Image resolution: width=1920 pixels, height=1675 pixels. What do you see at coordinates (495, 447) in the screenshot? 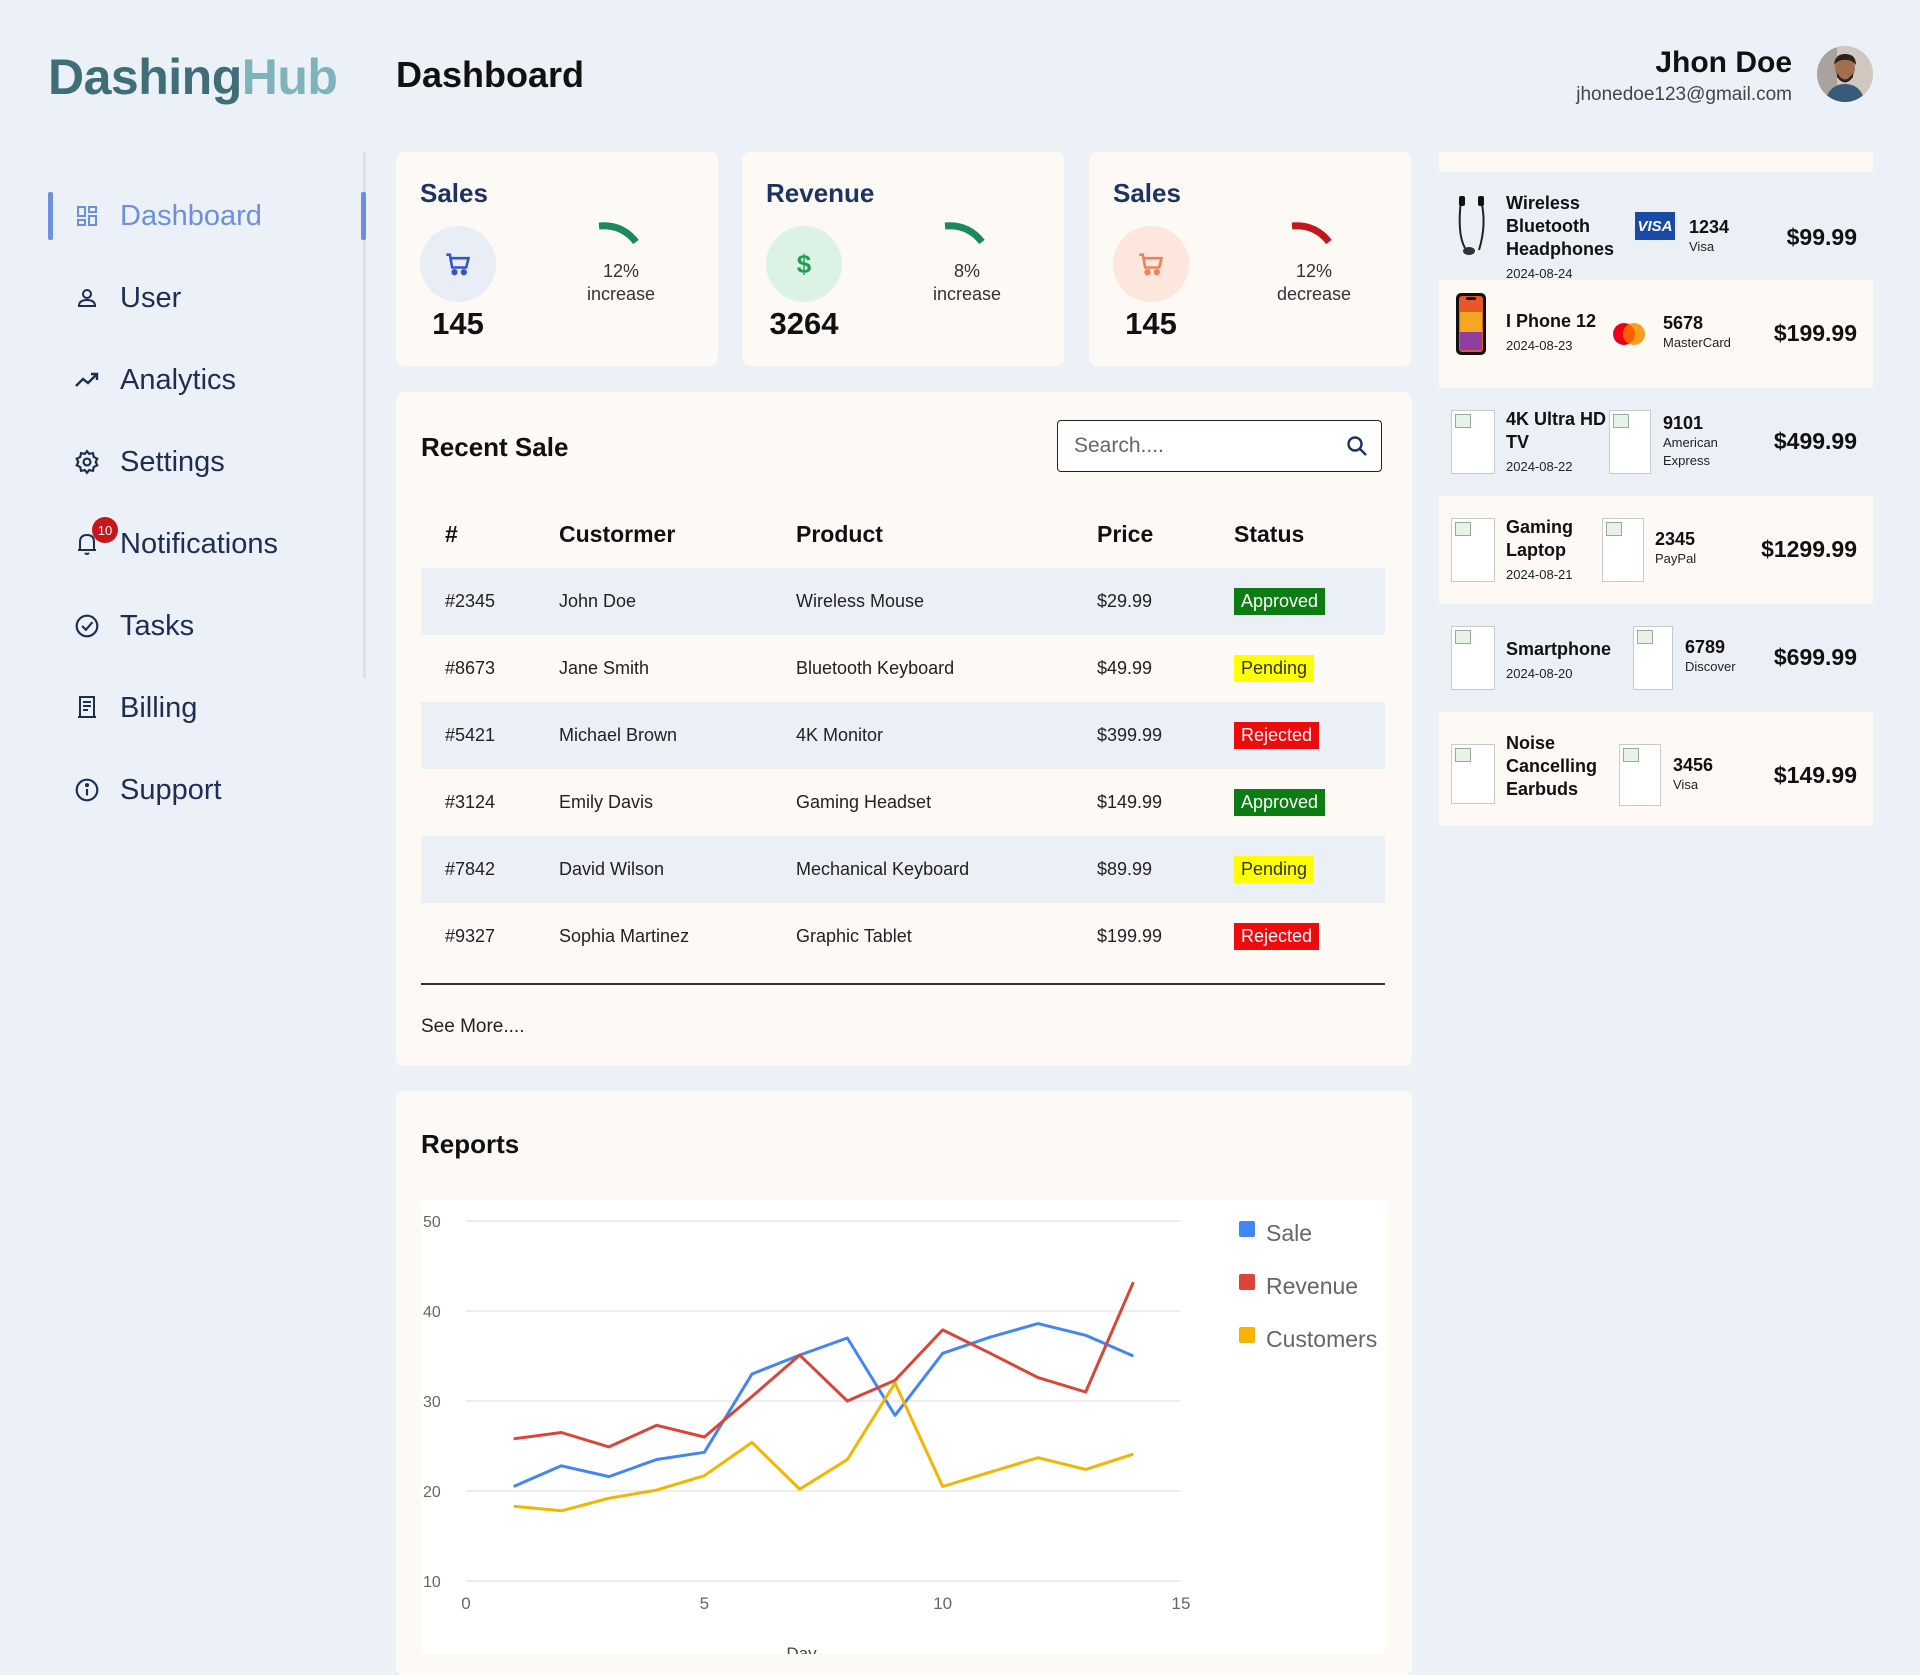
I see `recent-sale-title: Recent Sale` at bounding box center [495, 447].